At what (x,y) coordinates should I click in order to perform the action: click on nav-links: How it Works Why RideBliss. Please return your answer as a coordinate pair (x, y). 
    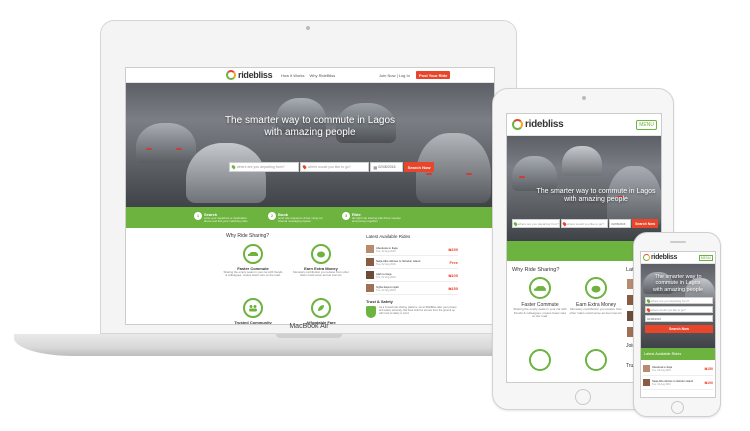
    Looking at the image, I should click on (308, 75).